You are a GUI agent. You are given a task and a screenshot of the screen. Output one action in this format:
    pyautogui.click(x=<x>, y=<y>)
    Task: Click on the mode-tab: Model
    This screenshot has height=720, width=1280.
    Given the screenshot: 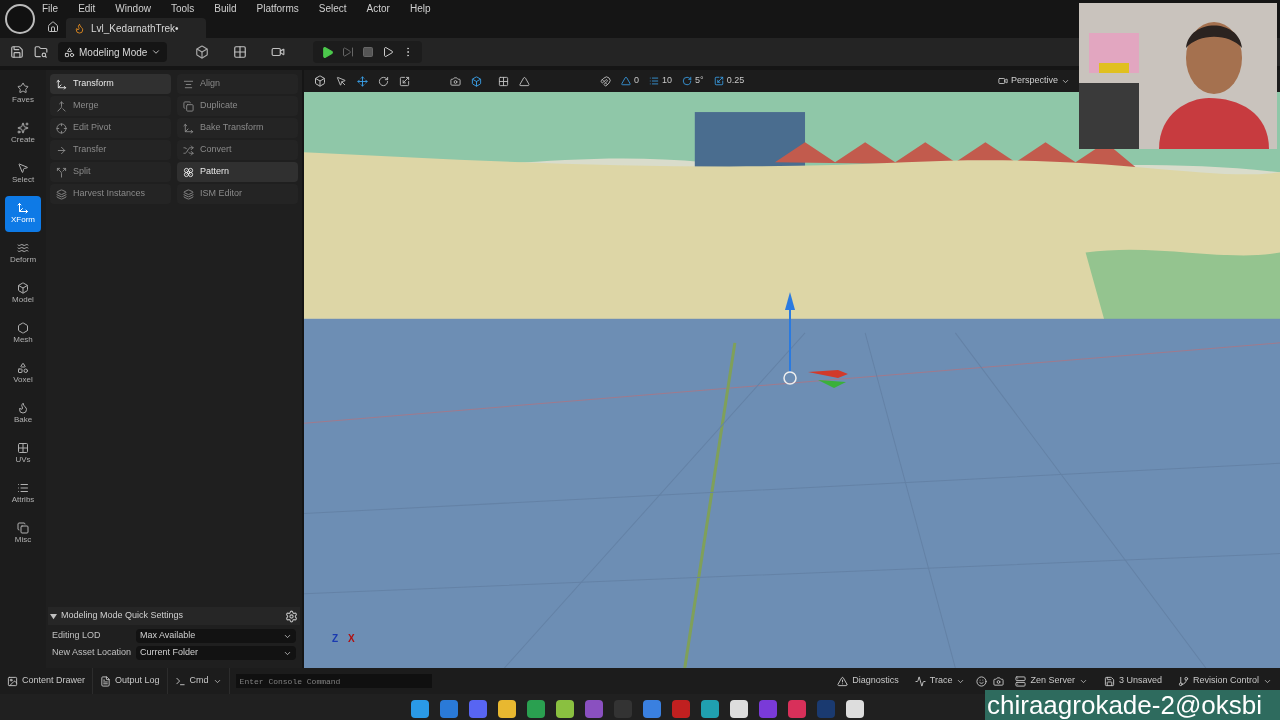 What is the action you would take?
    pyautogui.click(x=23, y=294)
    